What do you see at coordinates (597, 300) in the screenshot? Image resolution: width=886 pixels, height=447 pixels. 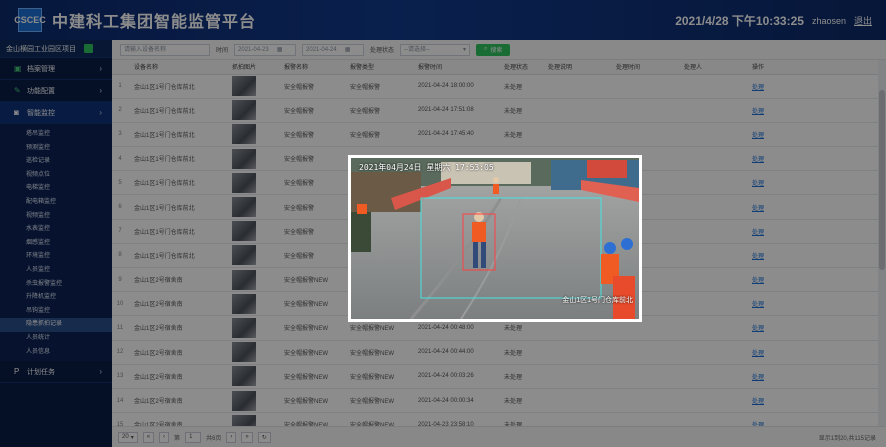 I see `snapshot-camera-name: 金山1区1号门仓库前北` at bounding box center [597, 300].